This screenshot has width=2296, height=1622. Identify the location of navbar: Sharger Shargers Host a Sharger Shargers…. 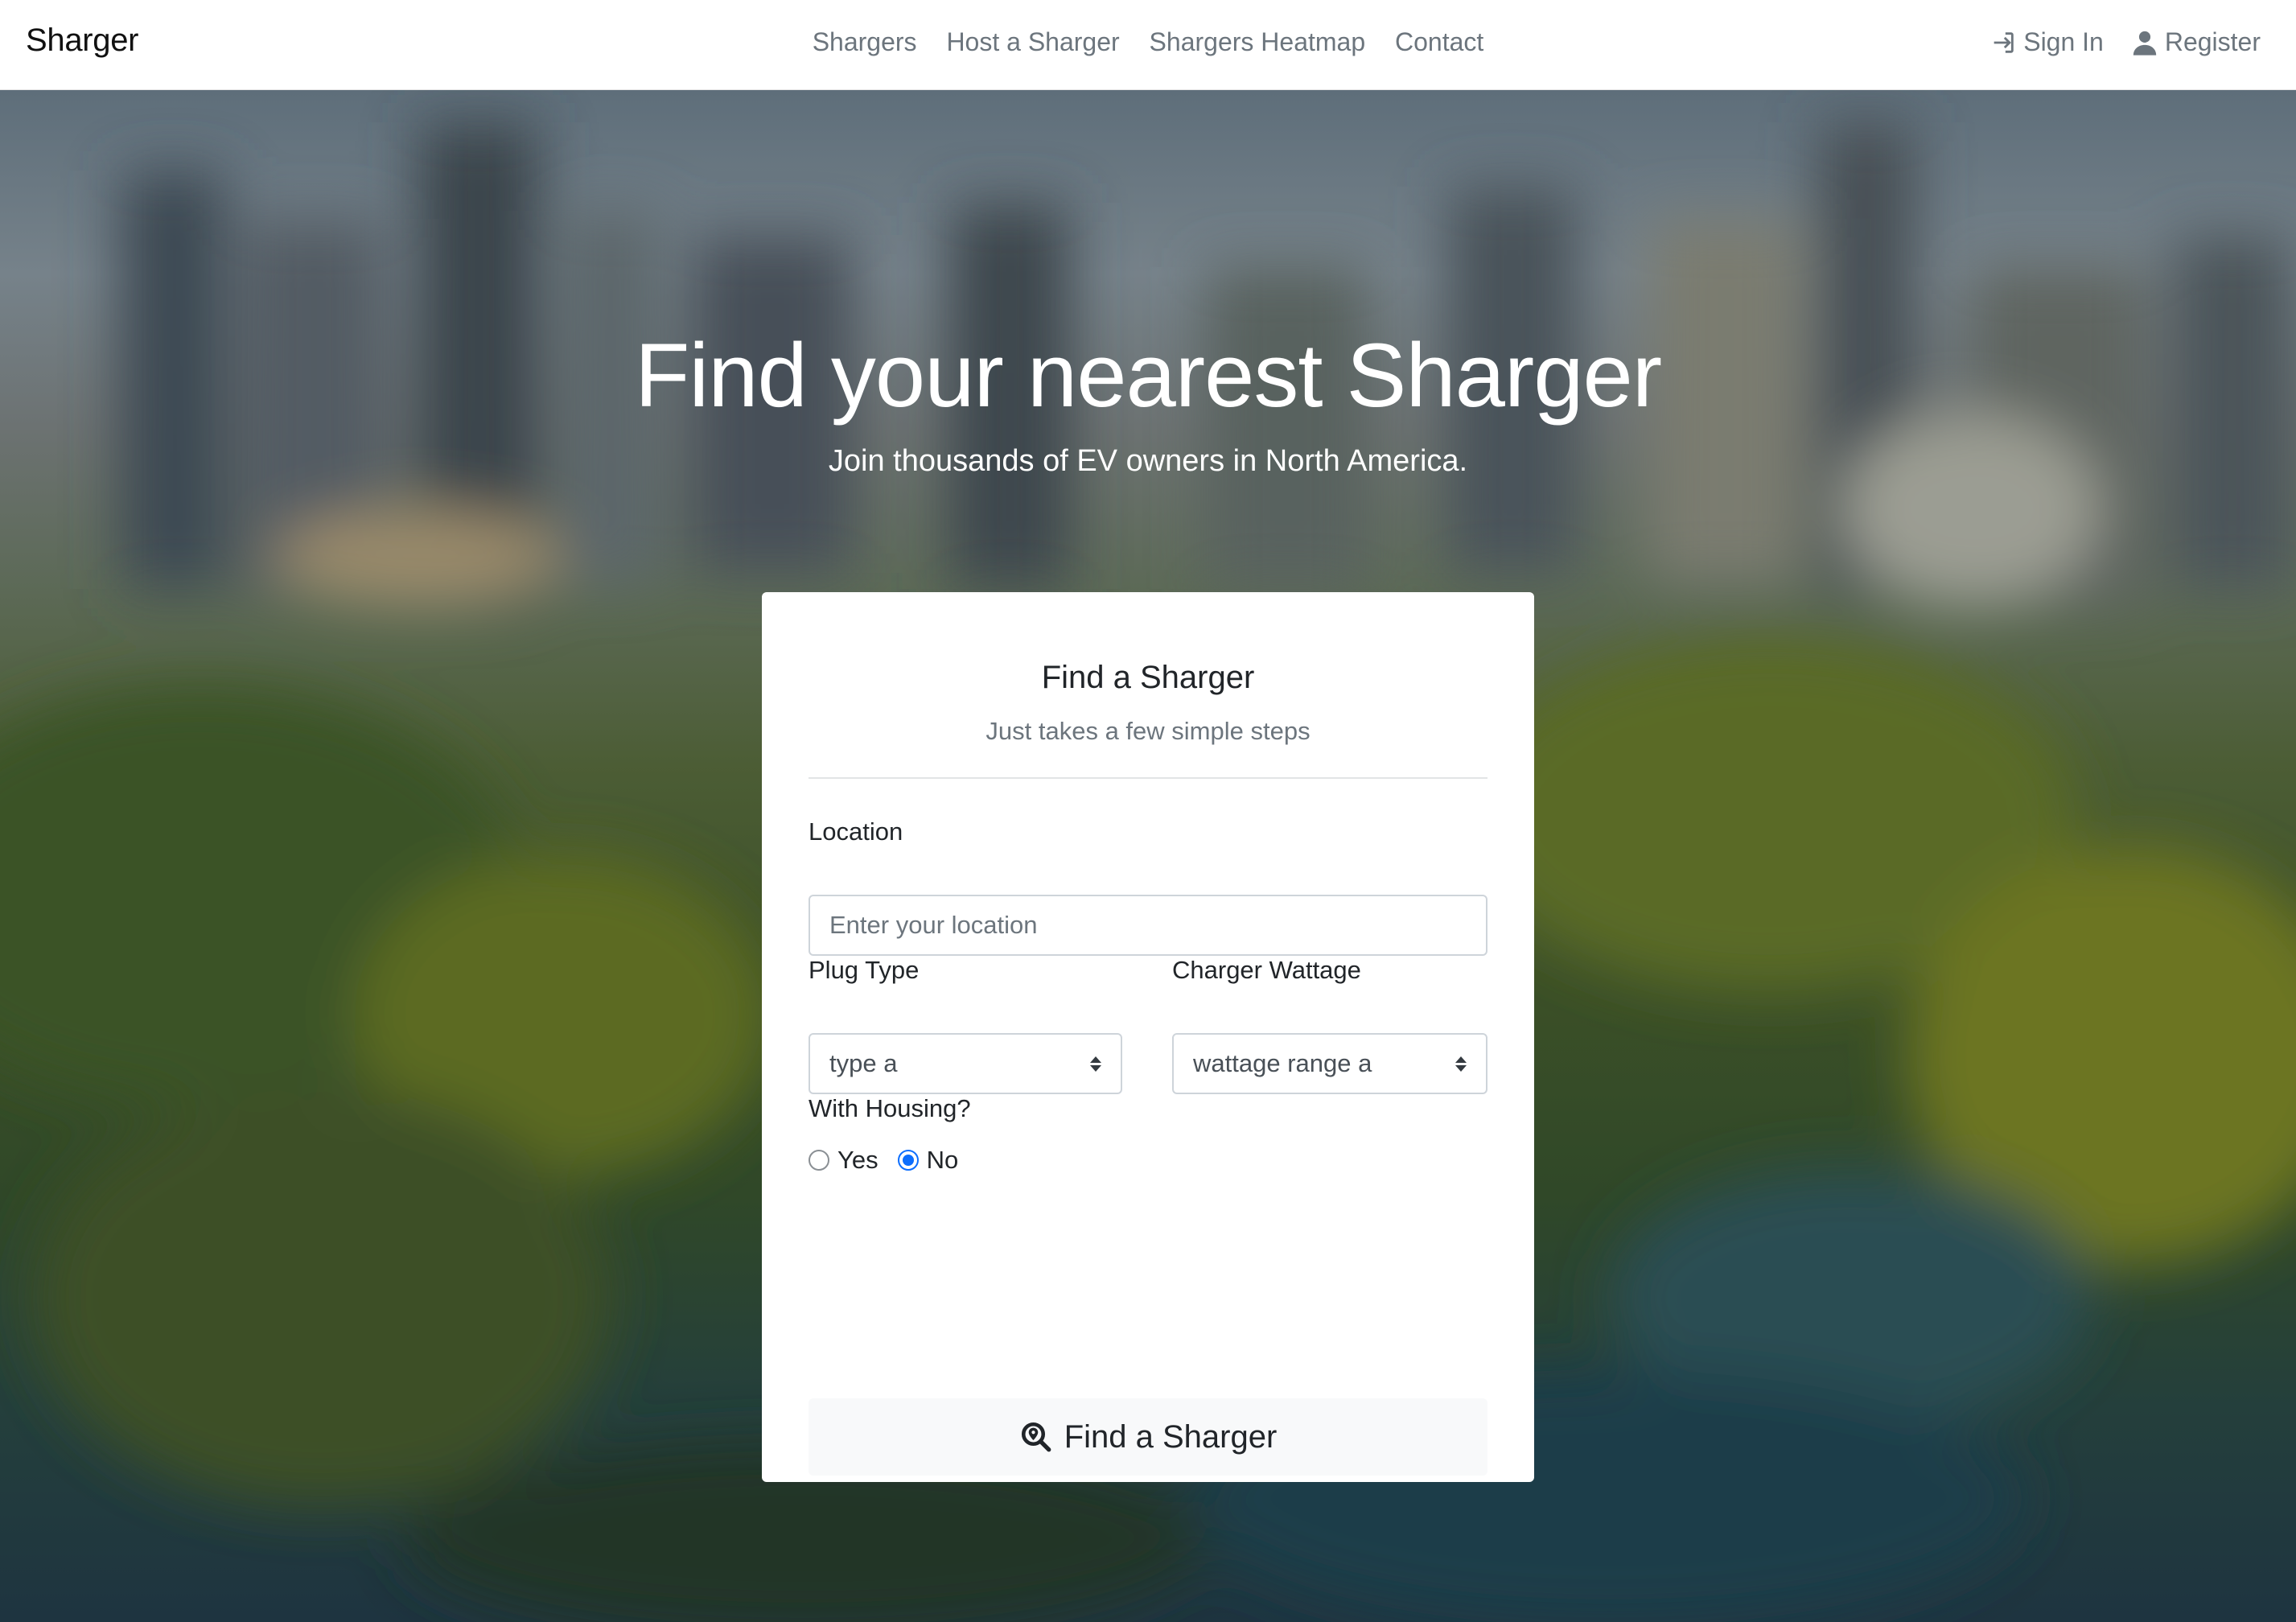
(1148, 45).